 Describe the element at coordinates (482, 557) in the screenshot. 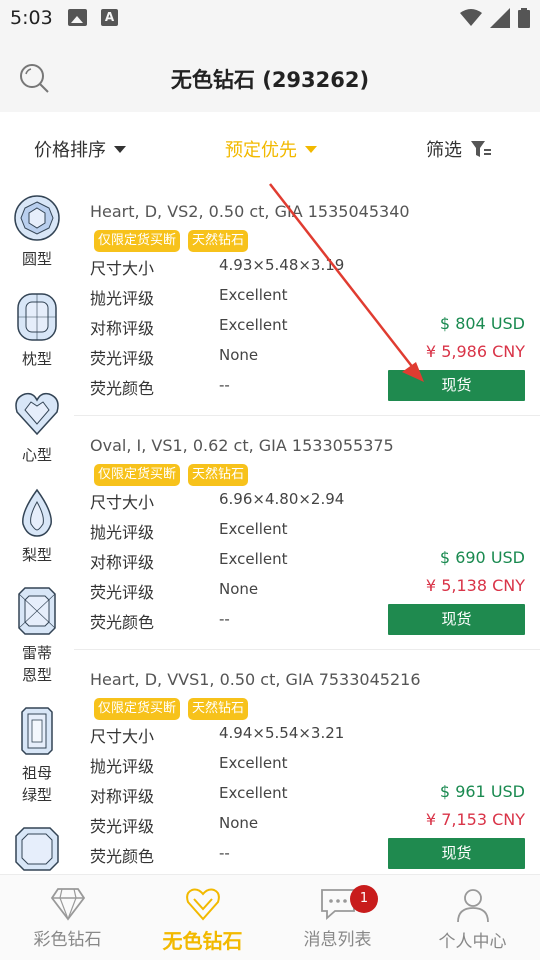

I see `price-usd: $ 690 USD` at that location.